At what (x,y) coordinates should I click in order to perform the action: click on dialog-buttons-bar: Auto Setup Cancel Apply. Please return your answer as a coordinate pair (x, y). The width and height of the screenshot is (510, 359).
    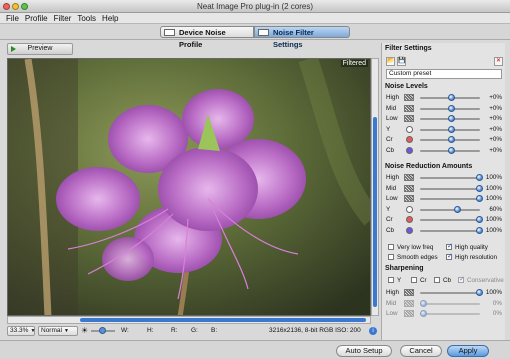
    Looking at the image, I should click on (255, 349).